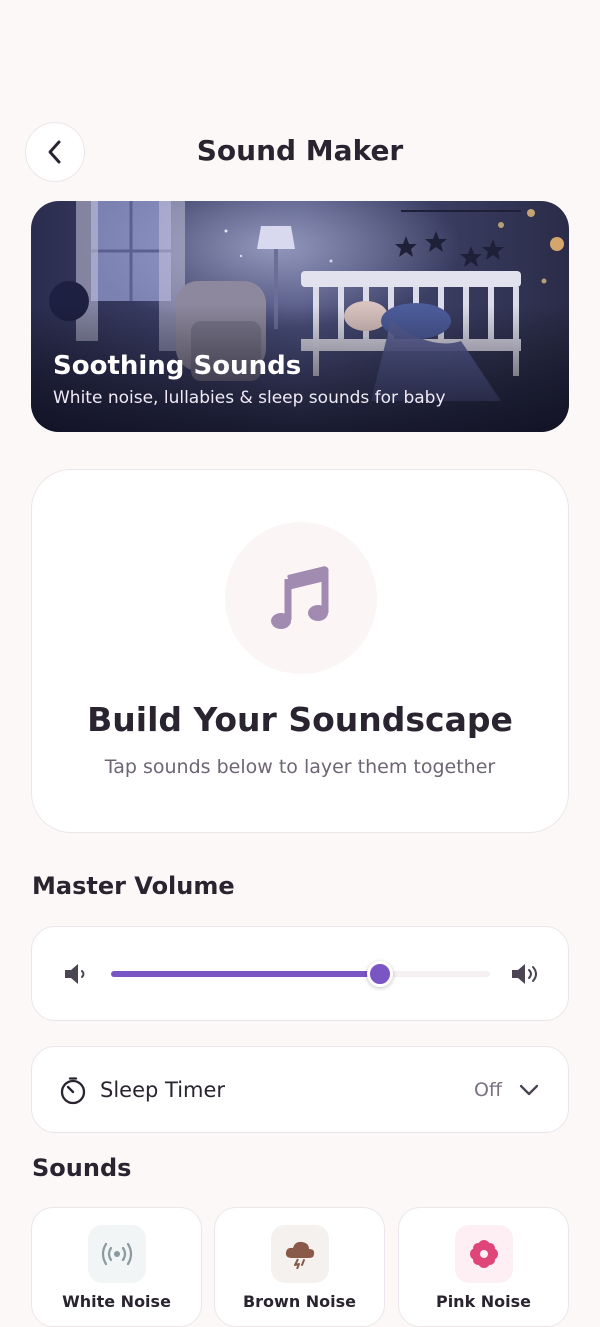 The image size is (600, 1327). I want to click on music-note-icon, so click(300, 597).